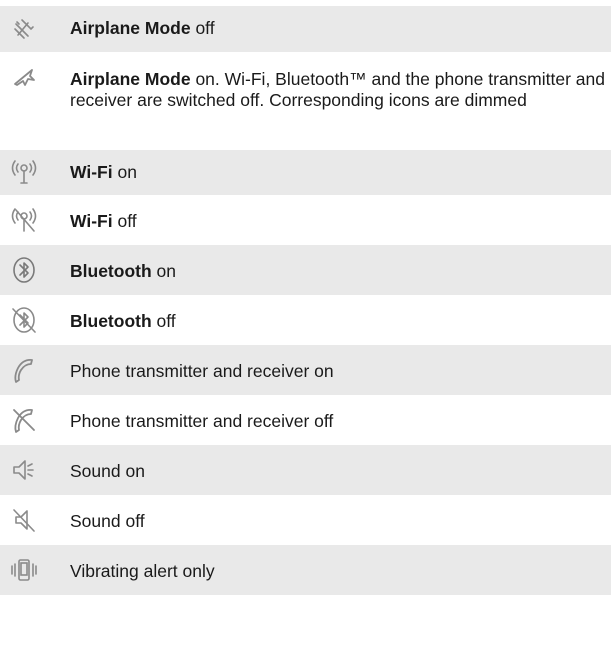 The image size is (611, 659). Describe the element at coordinates (24, 220) in the screenshot. I see `wifi-off-icon` at that location.